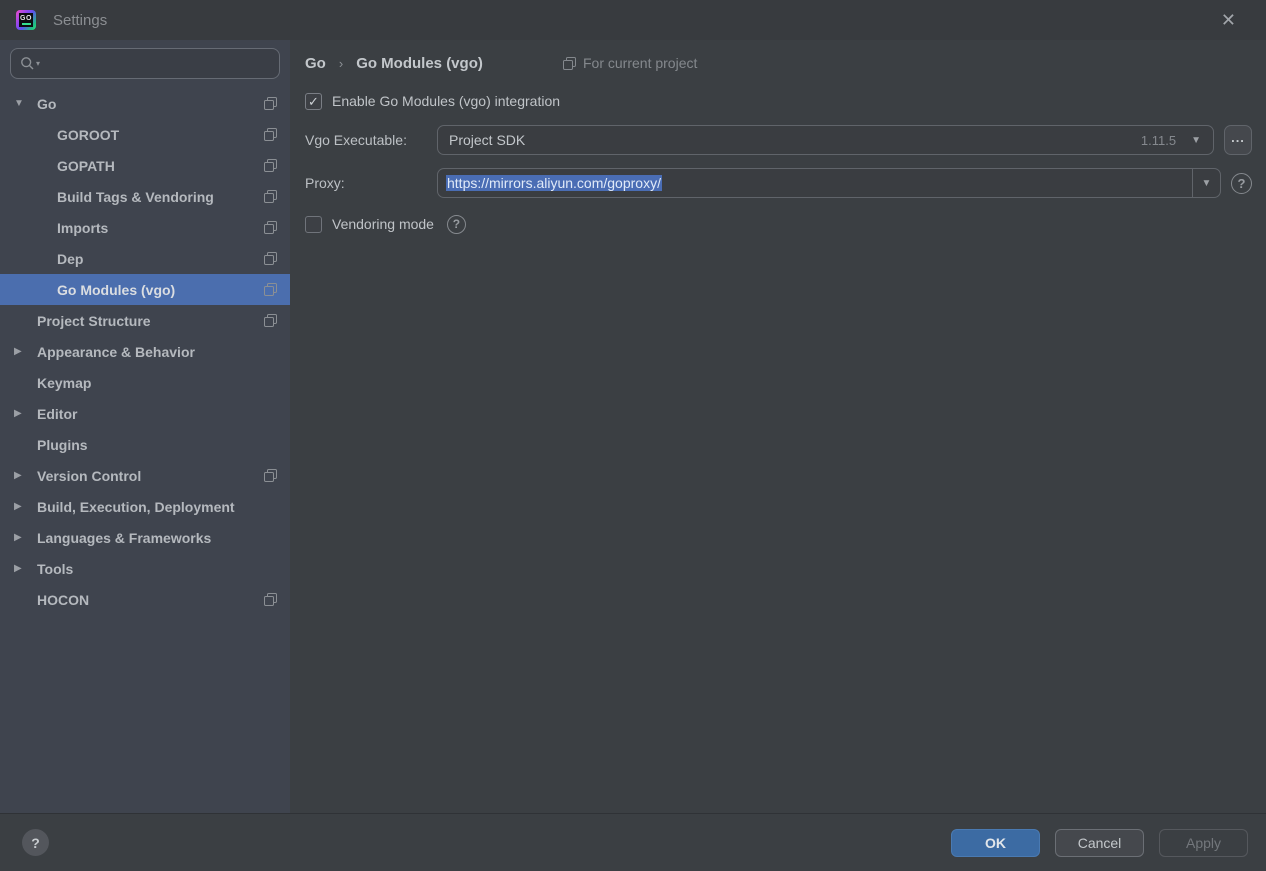 This screenshot has width=1266, height=871. I want to click on sidebar-item-hocon: HOCON, so click(145, 599).